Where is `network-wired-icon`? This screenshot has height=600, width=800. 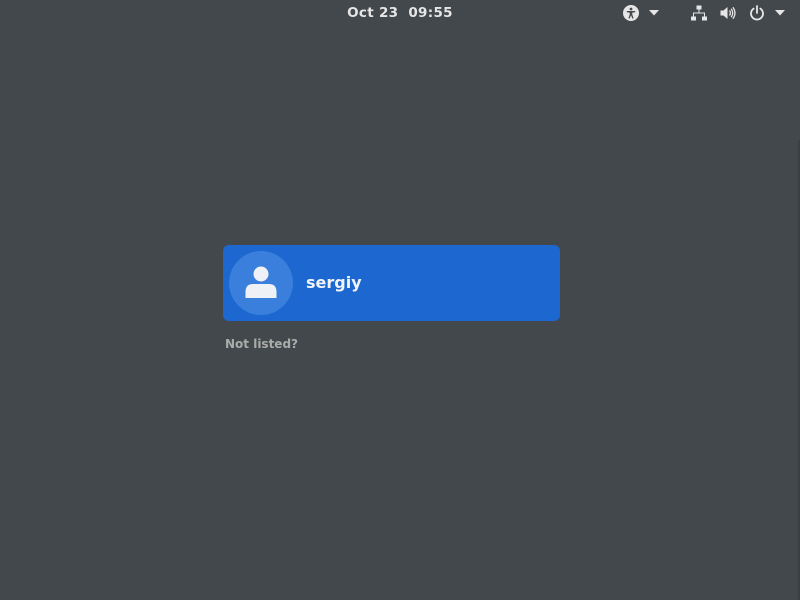
network-wired-icon is located at coordinates (699, 13).